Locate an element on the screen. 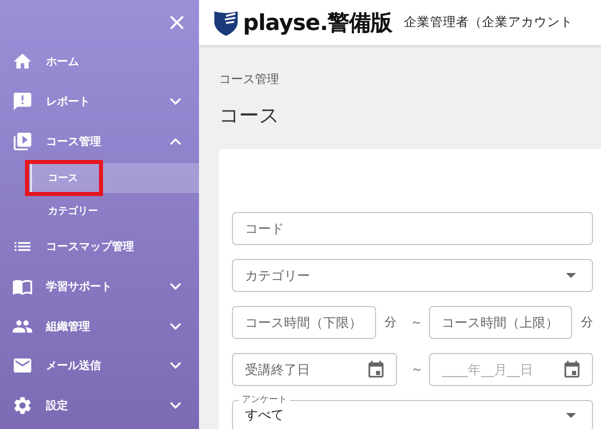  speech-bubble-icon is located at coordinates (22, 101).